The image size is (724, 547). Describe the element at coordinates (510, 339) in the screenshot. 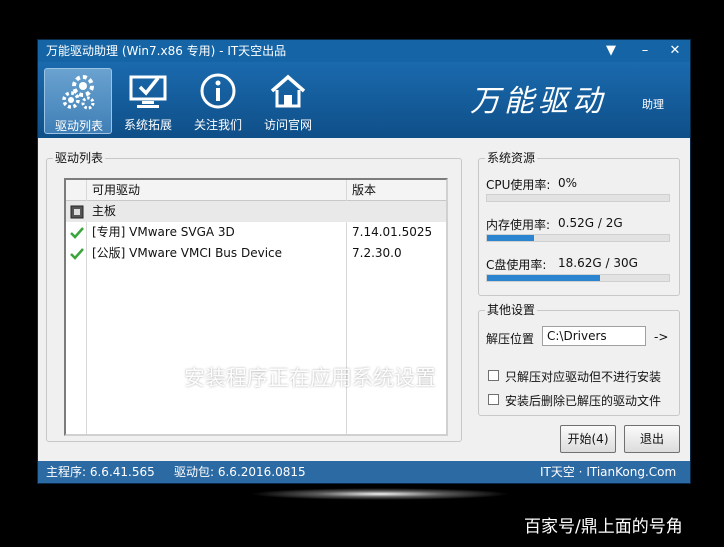

I see `extract-location-label: 解压位置` at that location.